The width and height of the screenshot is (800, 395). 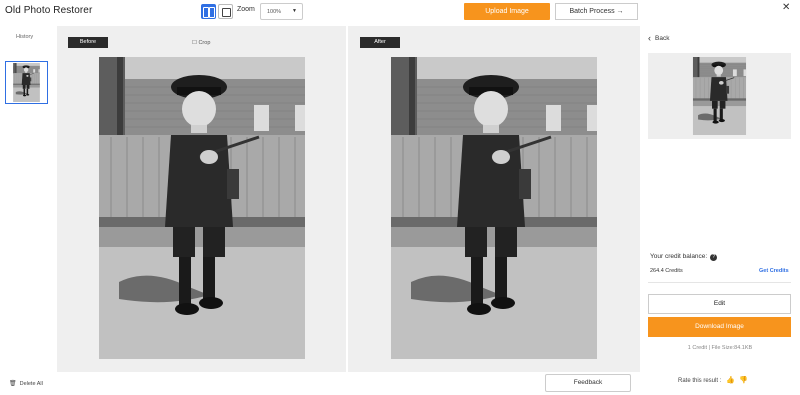 What do you see at coordinates (649, 38) in the screenshot?
I see `back-chevron-icon: ‹` at bounding box center [649, 38].